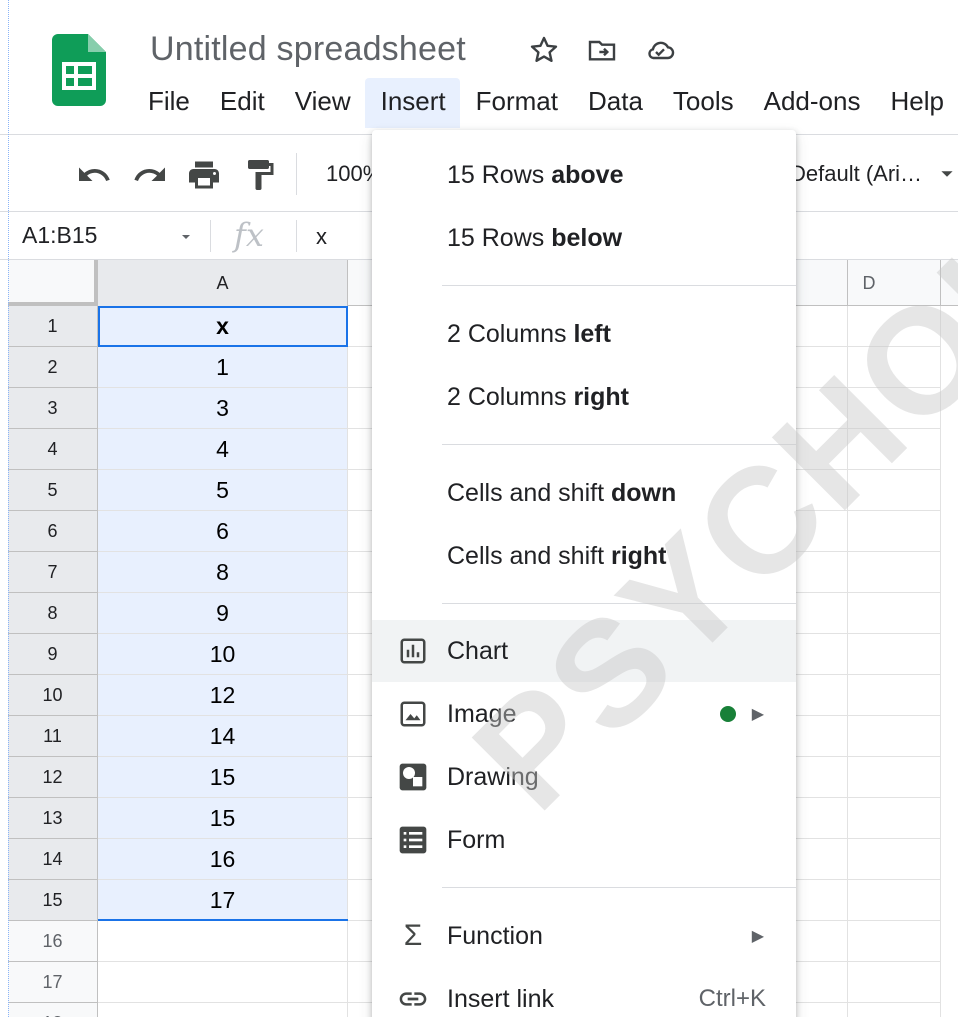 This screenshot has height=1017, width=958. I want to click on shortcut-label: Ctrl+K, so click(732, 998).